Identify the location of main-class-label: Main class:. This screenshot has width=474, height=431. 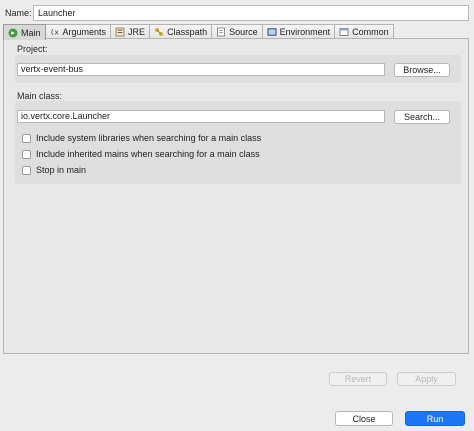
(40, 96).